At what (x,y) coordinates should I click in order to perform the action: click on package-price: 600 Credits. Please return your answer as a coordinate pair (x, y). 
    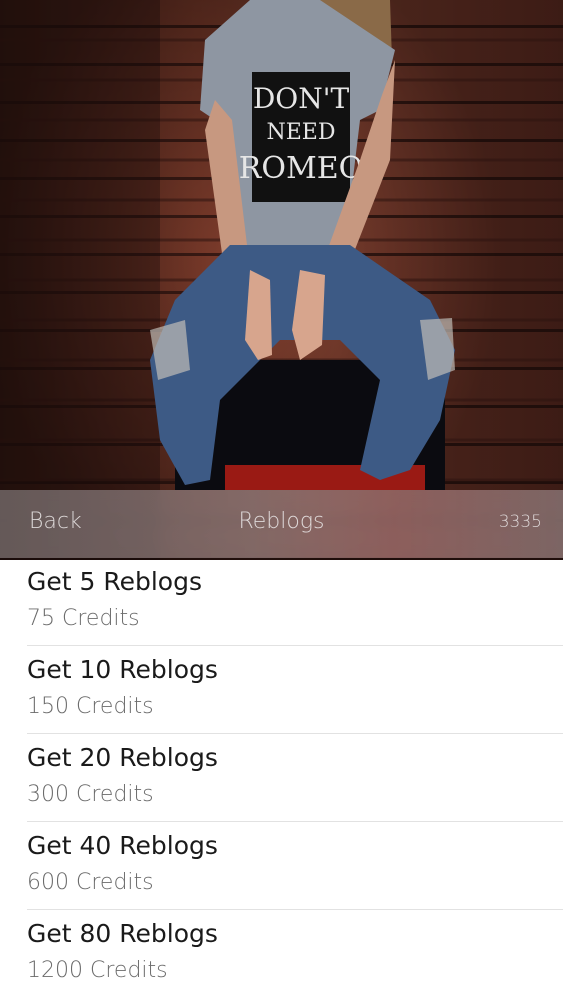
    Looking at the image, I should click on (90, 882).